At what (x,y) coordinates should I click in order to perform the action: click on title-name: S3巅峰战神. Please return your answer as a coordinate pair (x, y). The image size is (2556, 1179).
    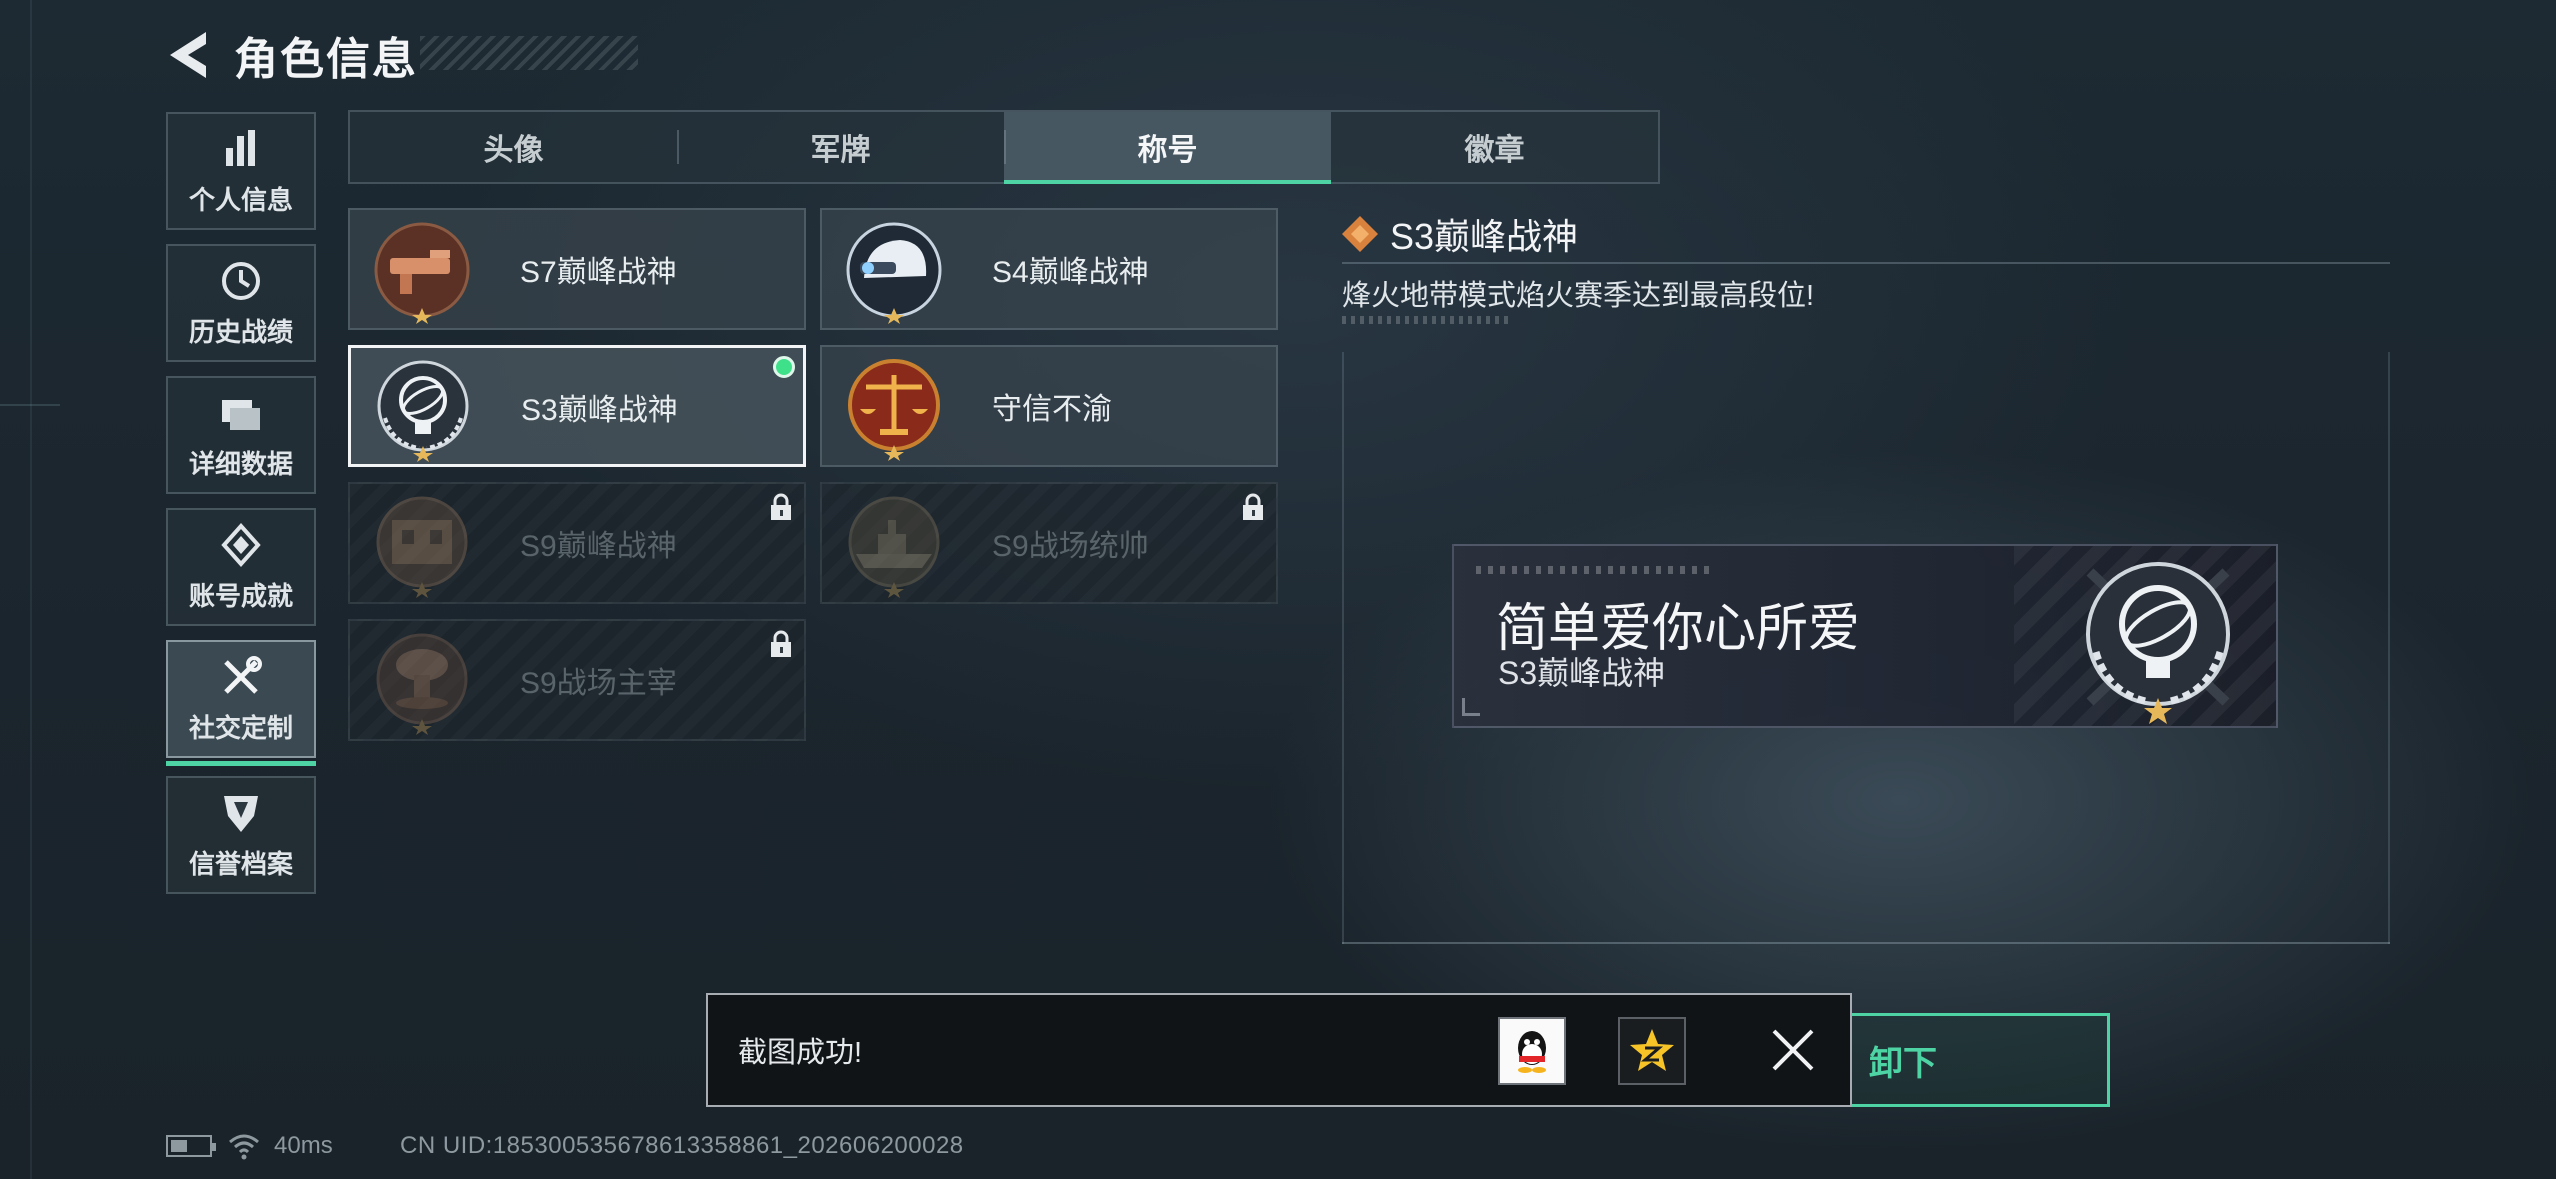
    Looking at the image, I should click on (599, 410).